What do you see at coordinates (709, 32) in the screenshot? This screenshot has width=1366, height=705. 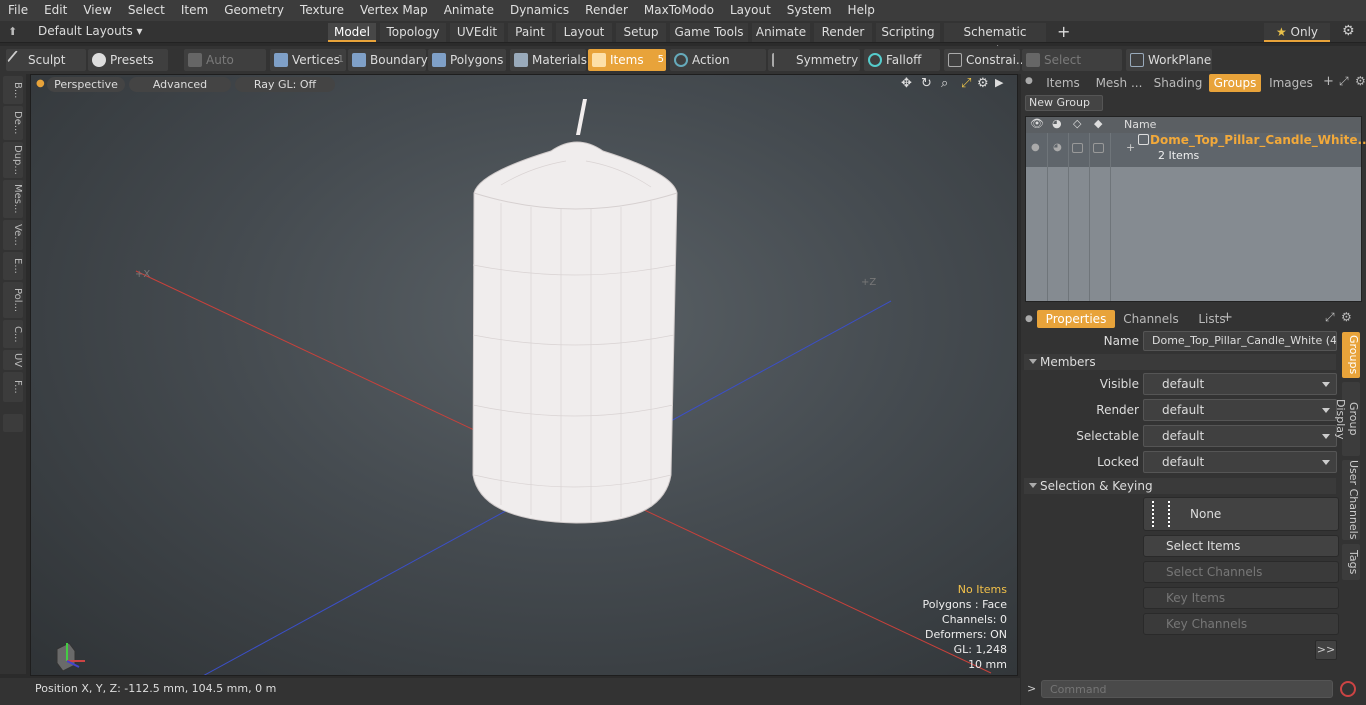 I see `tab-game-tools: Game Tools` at bounding box center [709, 32].